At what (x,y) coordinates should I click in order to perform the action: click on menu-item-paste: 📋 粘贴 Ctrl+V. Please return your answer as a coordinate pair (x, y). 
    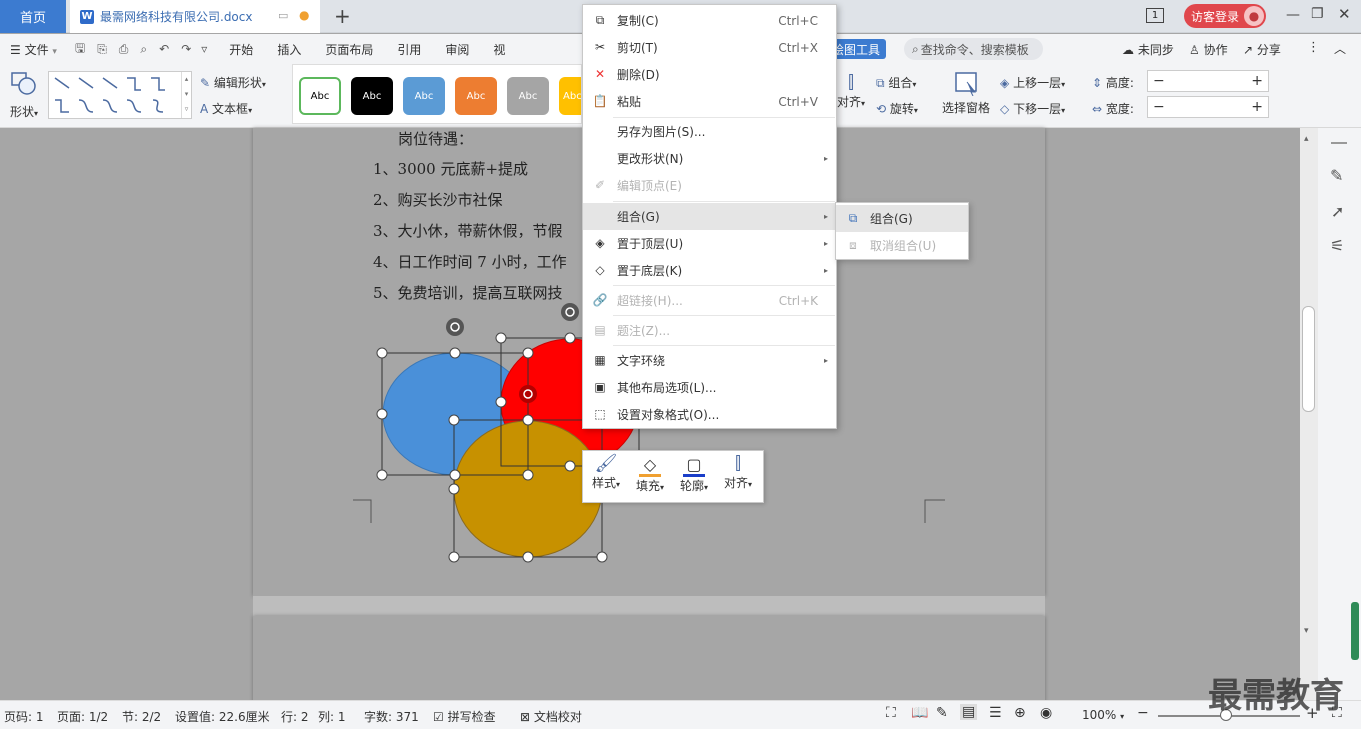
    Looking at the image, I should click on (709, 101).